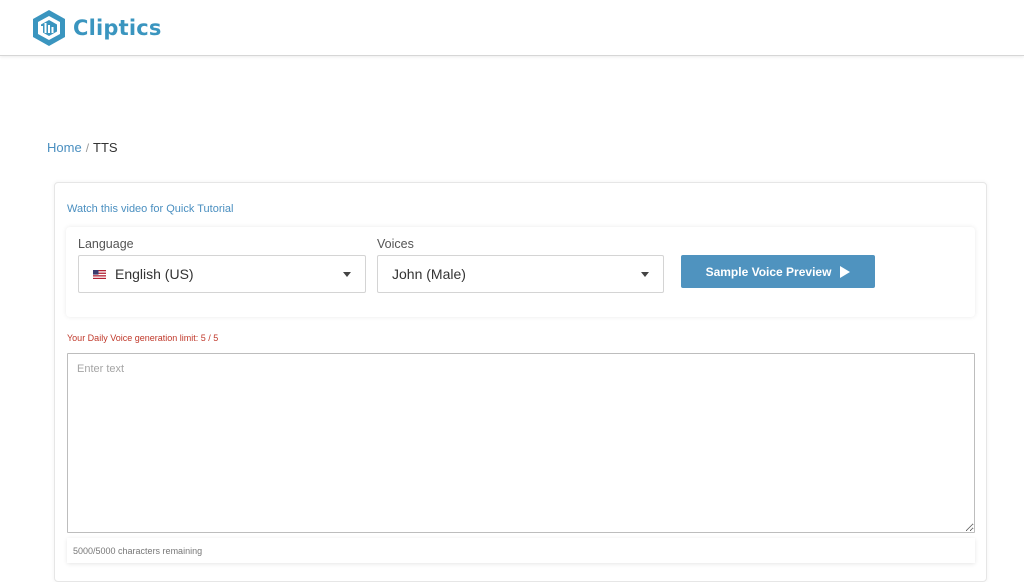 The height and width of the screenshot is (582, 1024). What do you see at coordinates (106, 244) in the screenshot?
I see `language-label: Language` at bounding box center [106, 244].